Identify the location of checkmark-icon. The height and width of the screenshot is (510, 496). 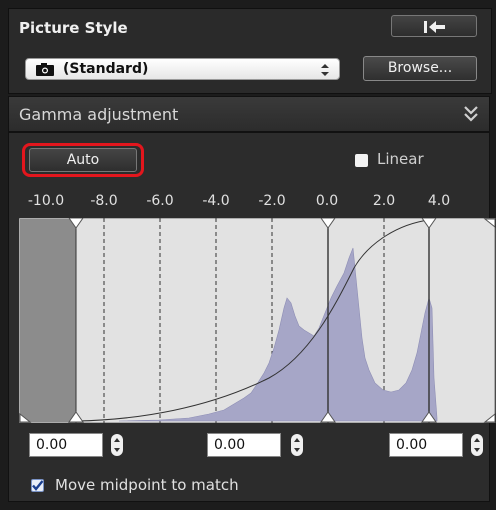
(38, 485).